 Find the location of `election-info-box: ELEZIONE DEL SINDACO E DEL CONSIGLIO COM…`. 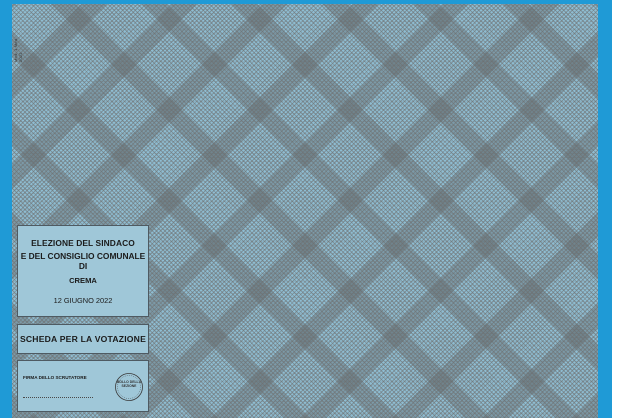

election-info-box: ELEZIONE DEL SINDACO E DEL CONSIGLIO COM… is located at coordinates (83, 271).